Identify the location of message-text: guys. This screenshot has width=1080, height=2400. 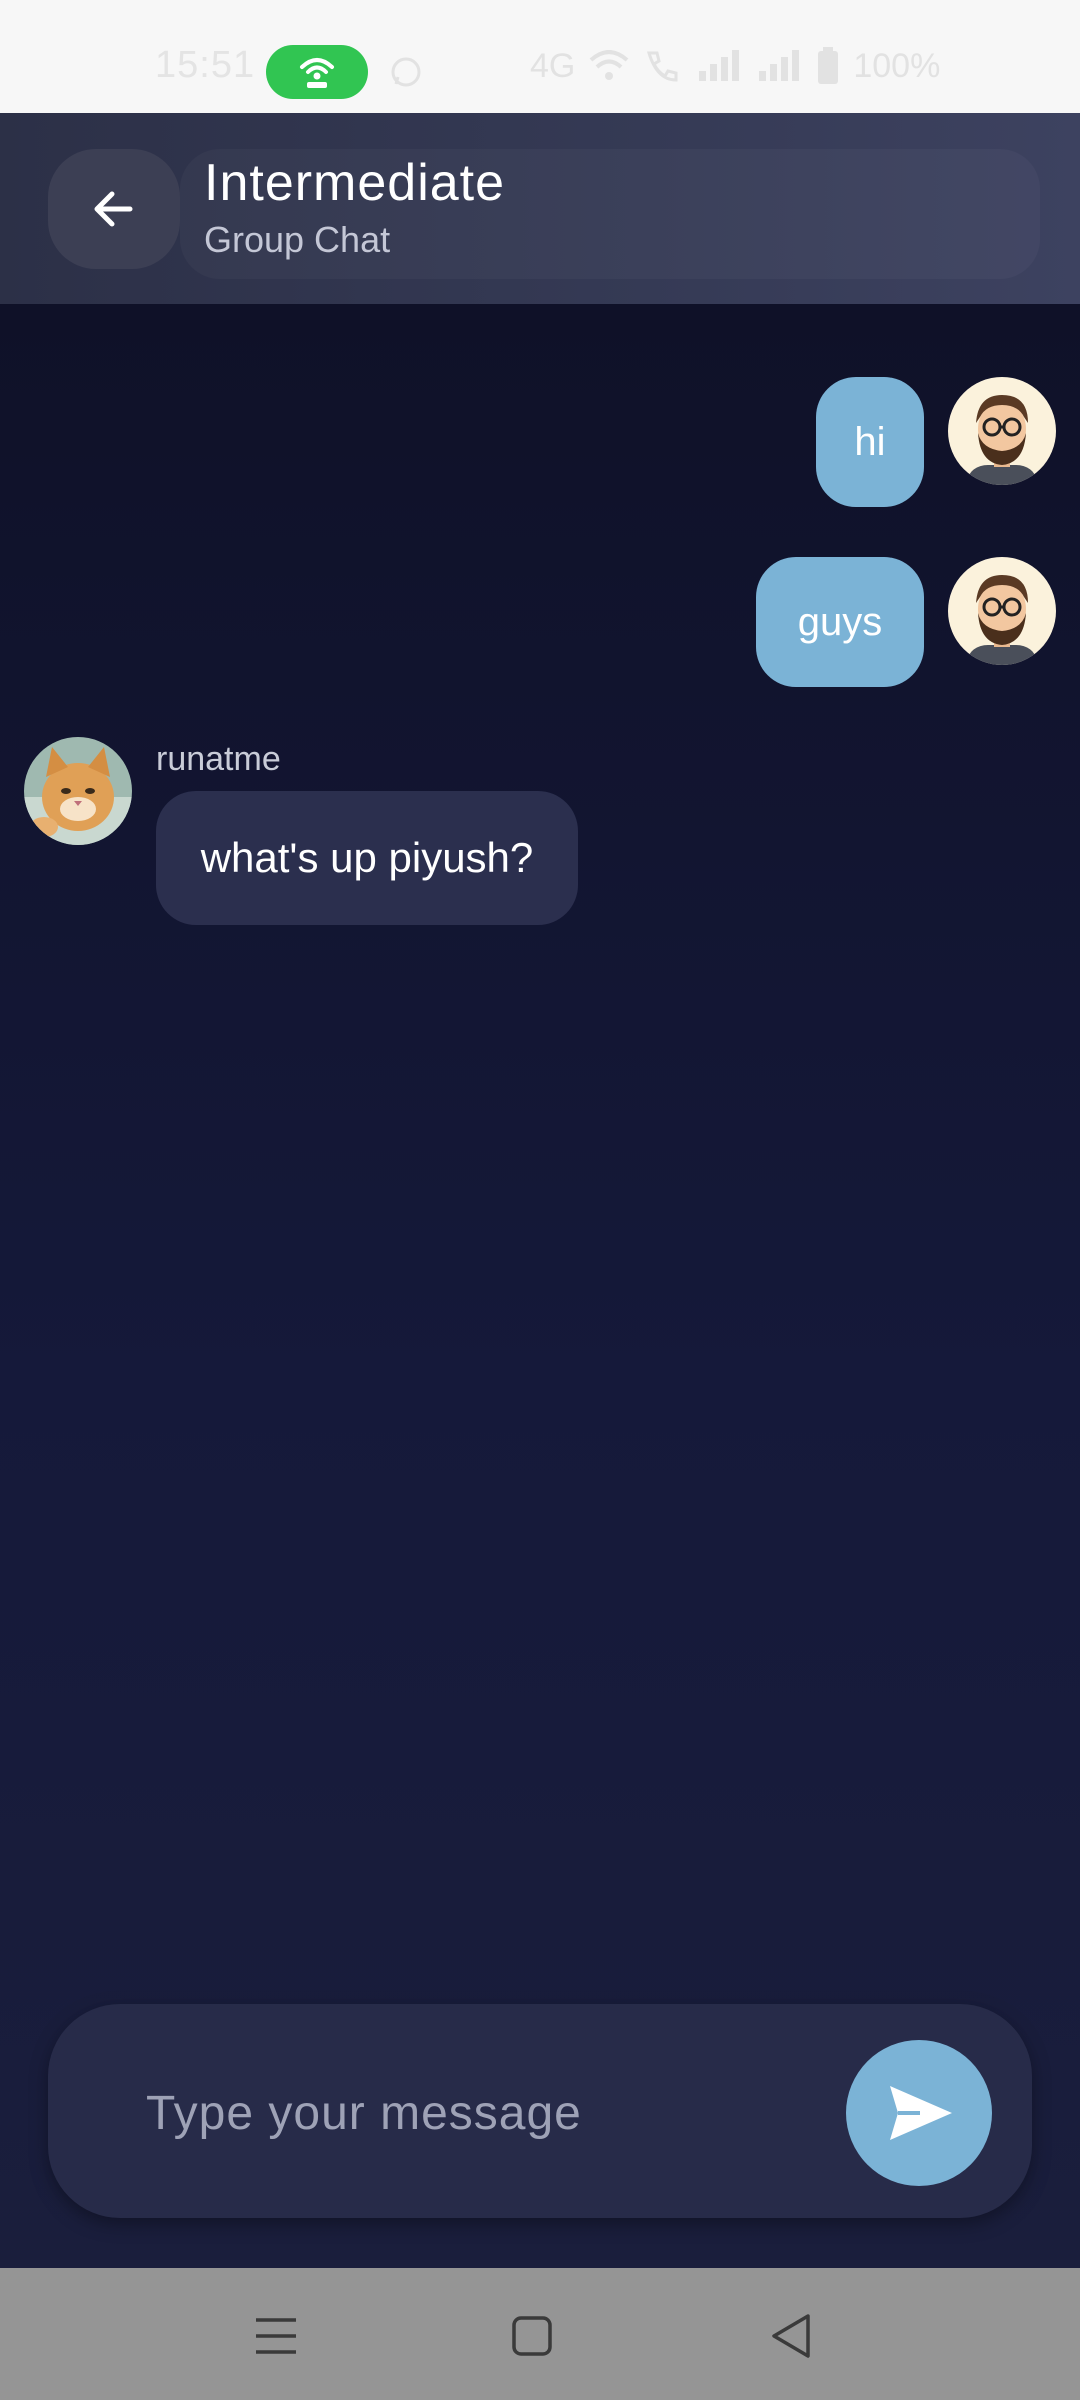
(840, 621).